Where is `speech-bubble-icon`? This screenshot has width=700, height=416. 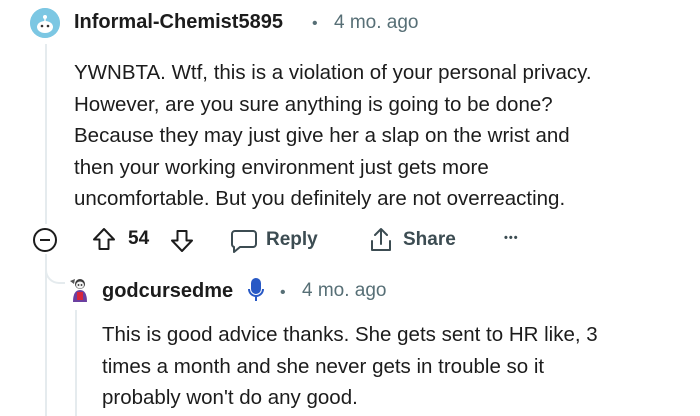
speech-bubble-icon is located at coordinates (244, 241).